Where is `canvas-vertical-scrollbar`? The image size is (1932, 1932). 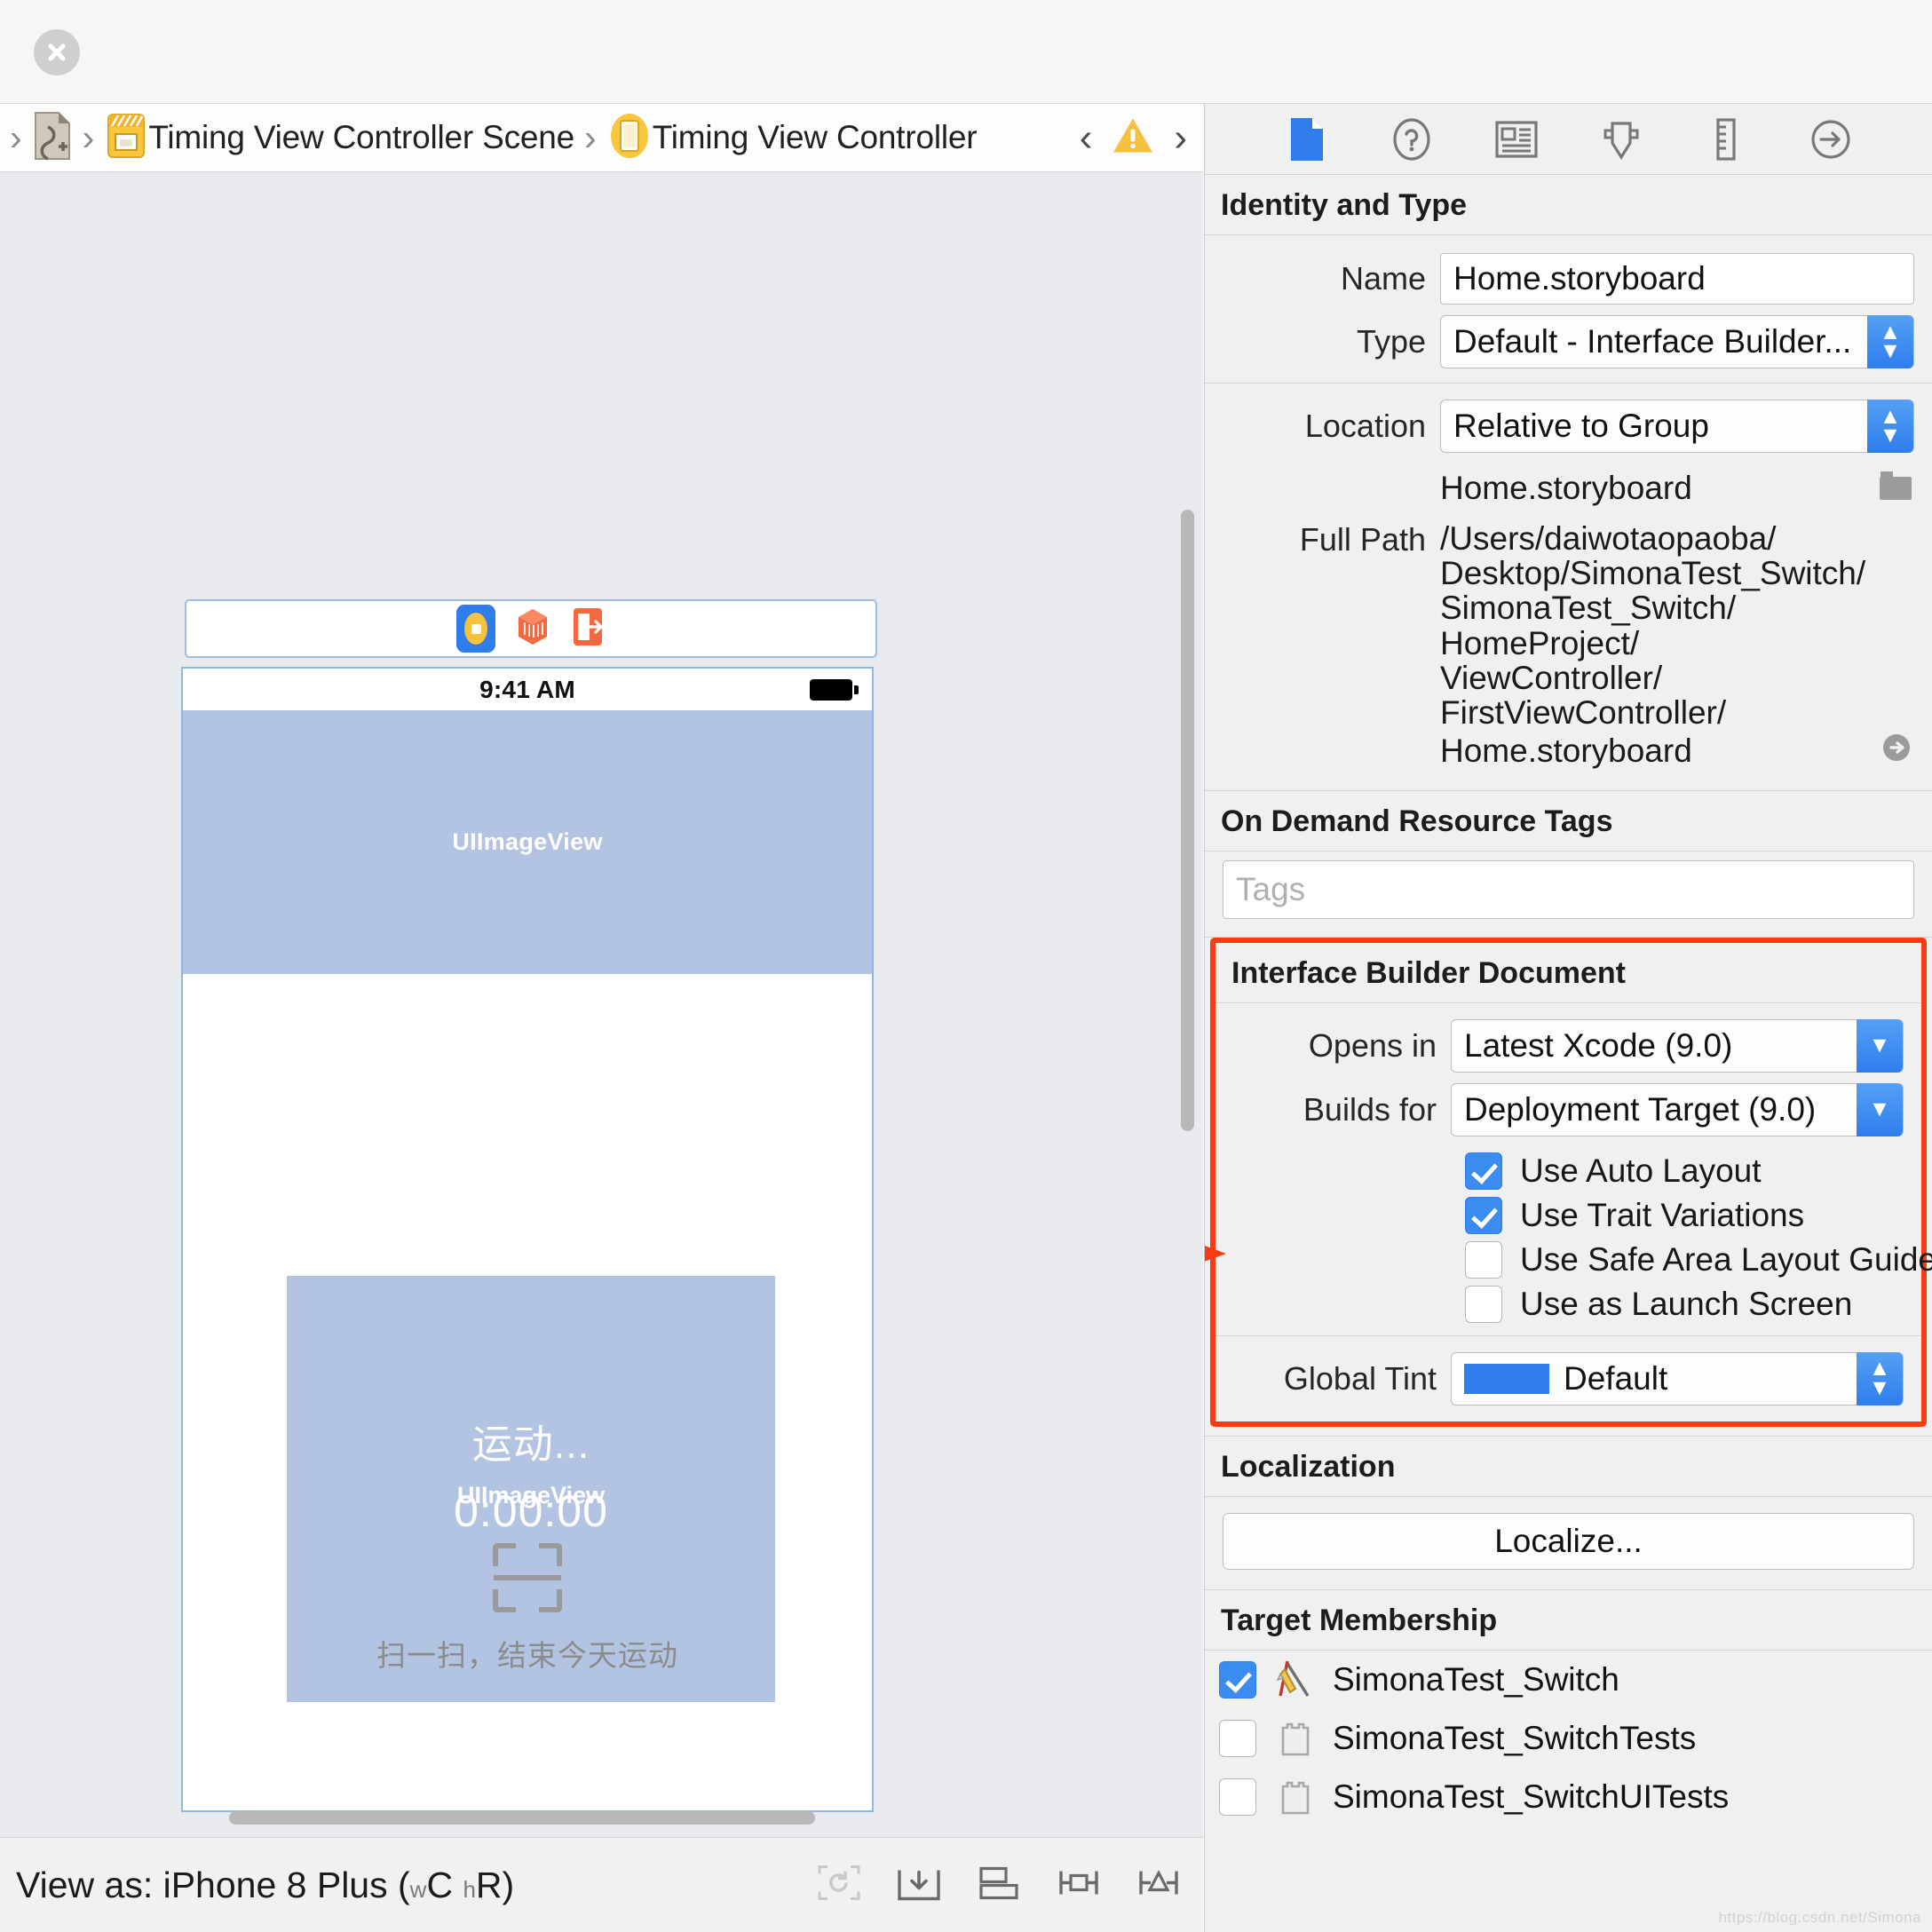
canvas-vertical-scrollbar is located at coordinates (1187, 820).